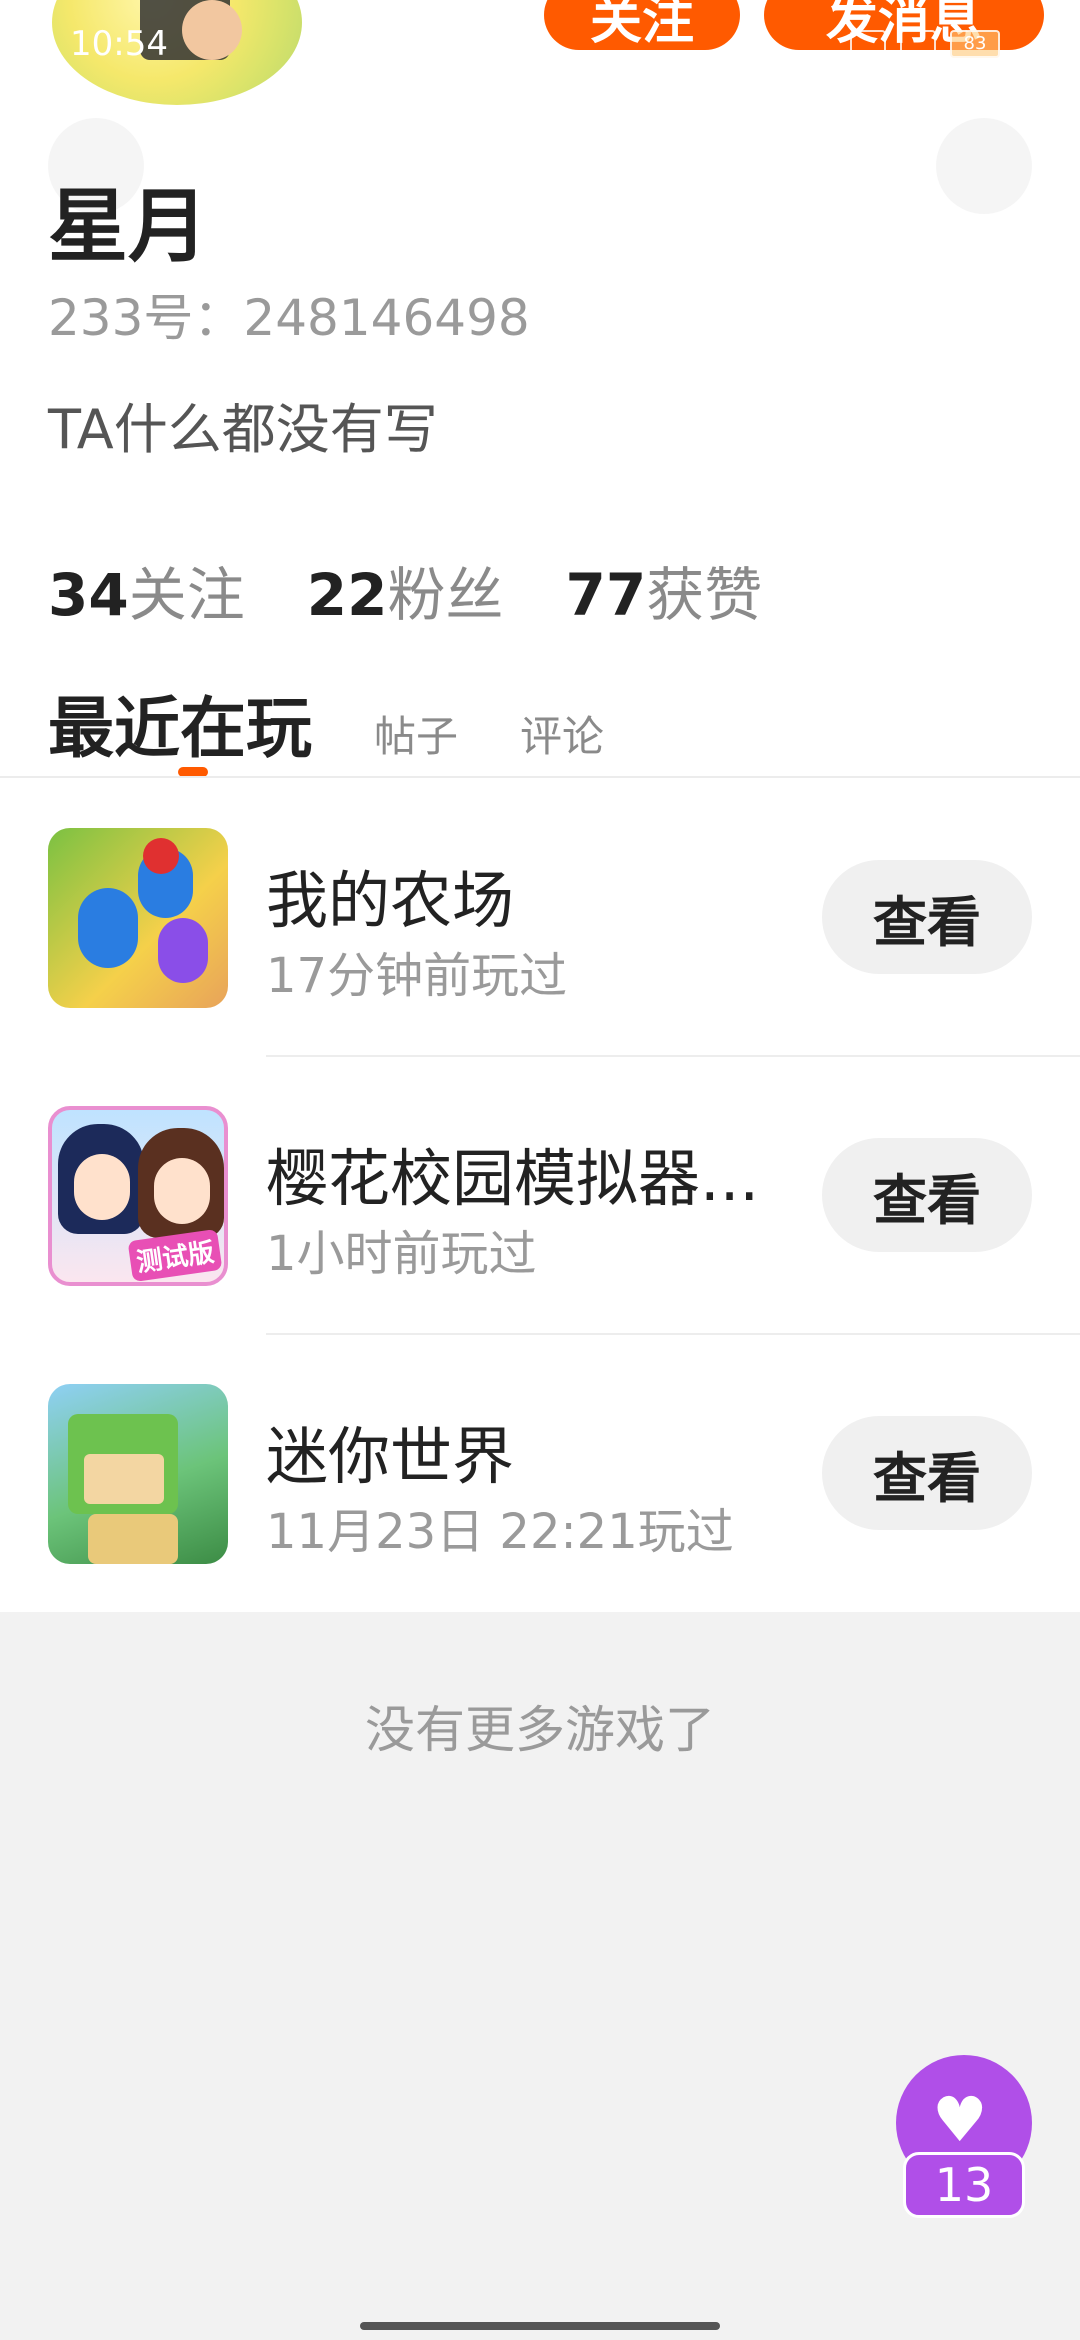 The width and height of the screenshot is (1080, 2340). Describe the element at coordinates (175, 1255) in the screenshot. I see `test-version-badge: 测试版` at that location.